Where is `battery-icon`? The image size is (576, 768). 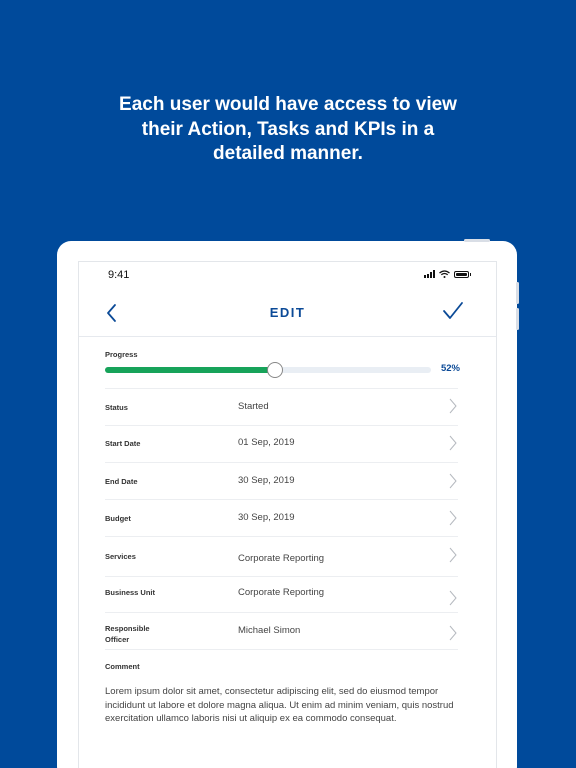
battery-icon is located at coordinates (462, 274).